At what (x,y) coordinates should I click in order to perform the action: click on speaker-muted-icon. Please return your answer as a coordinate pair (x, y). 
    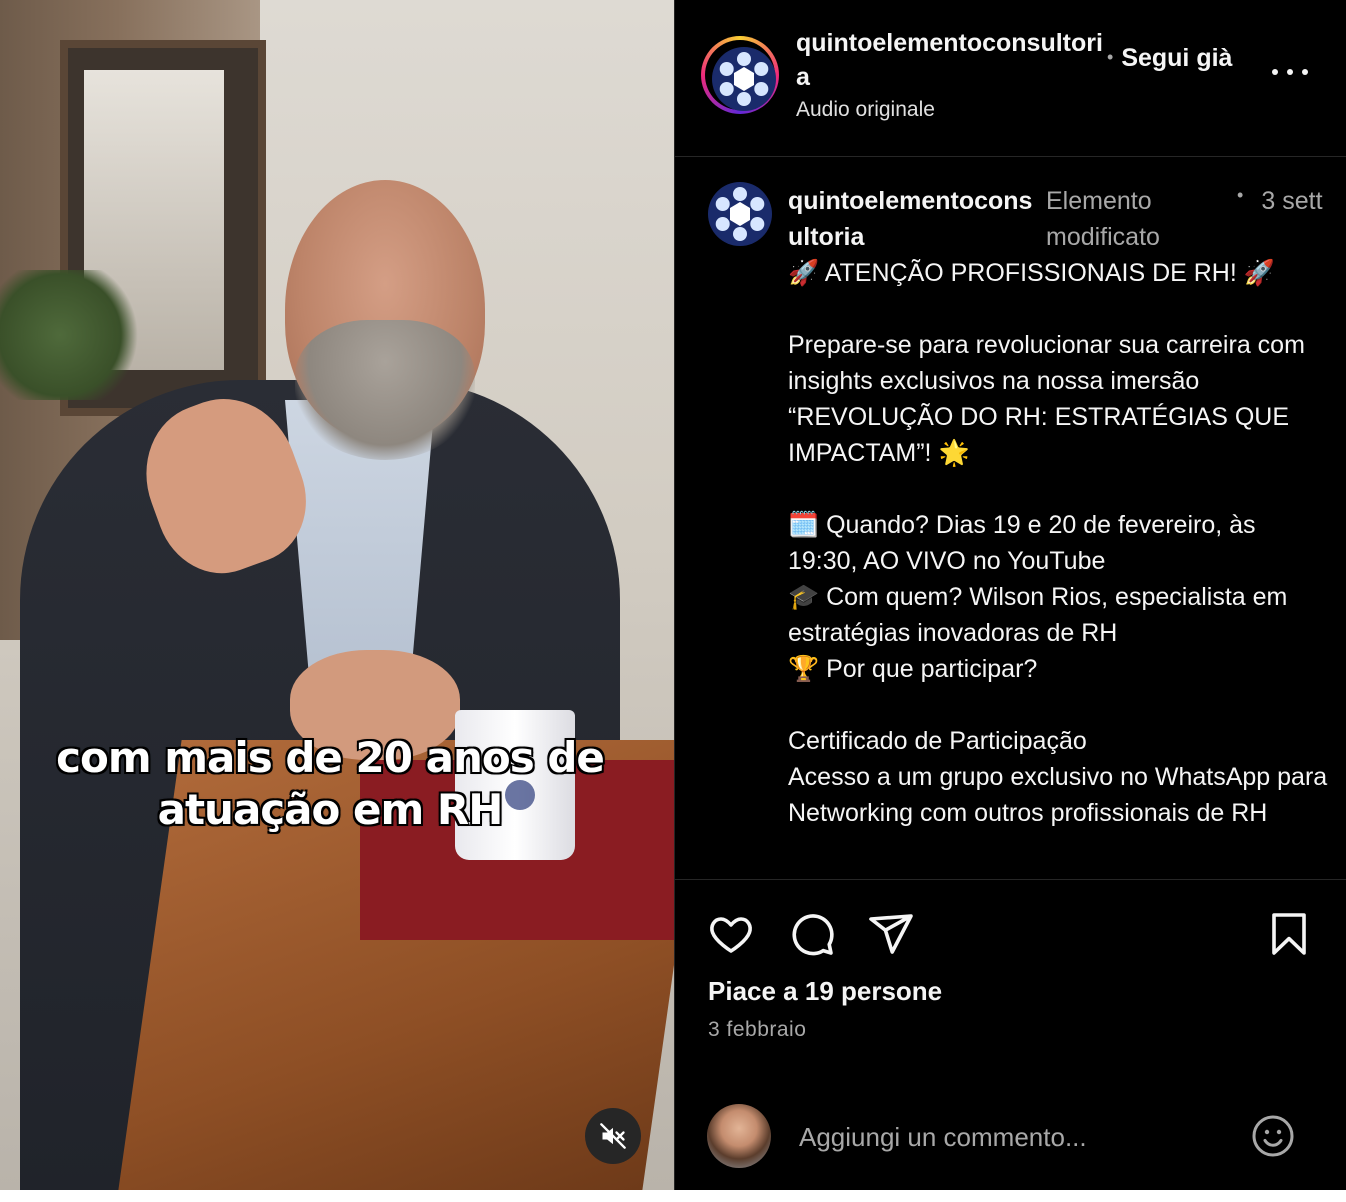
    Looking at the image, I should click on (613, 1136).